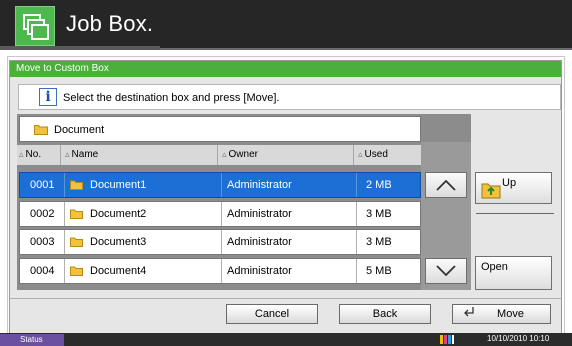  Describe the element at coordinates (469, 312) in the screenshot. I see `enter-key-icon` at that location.